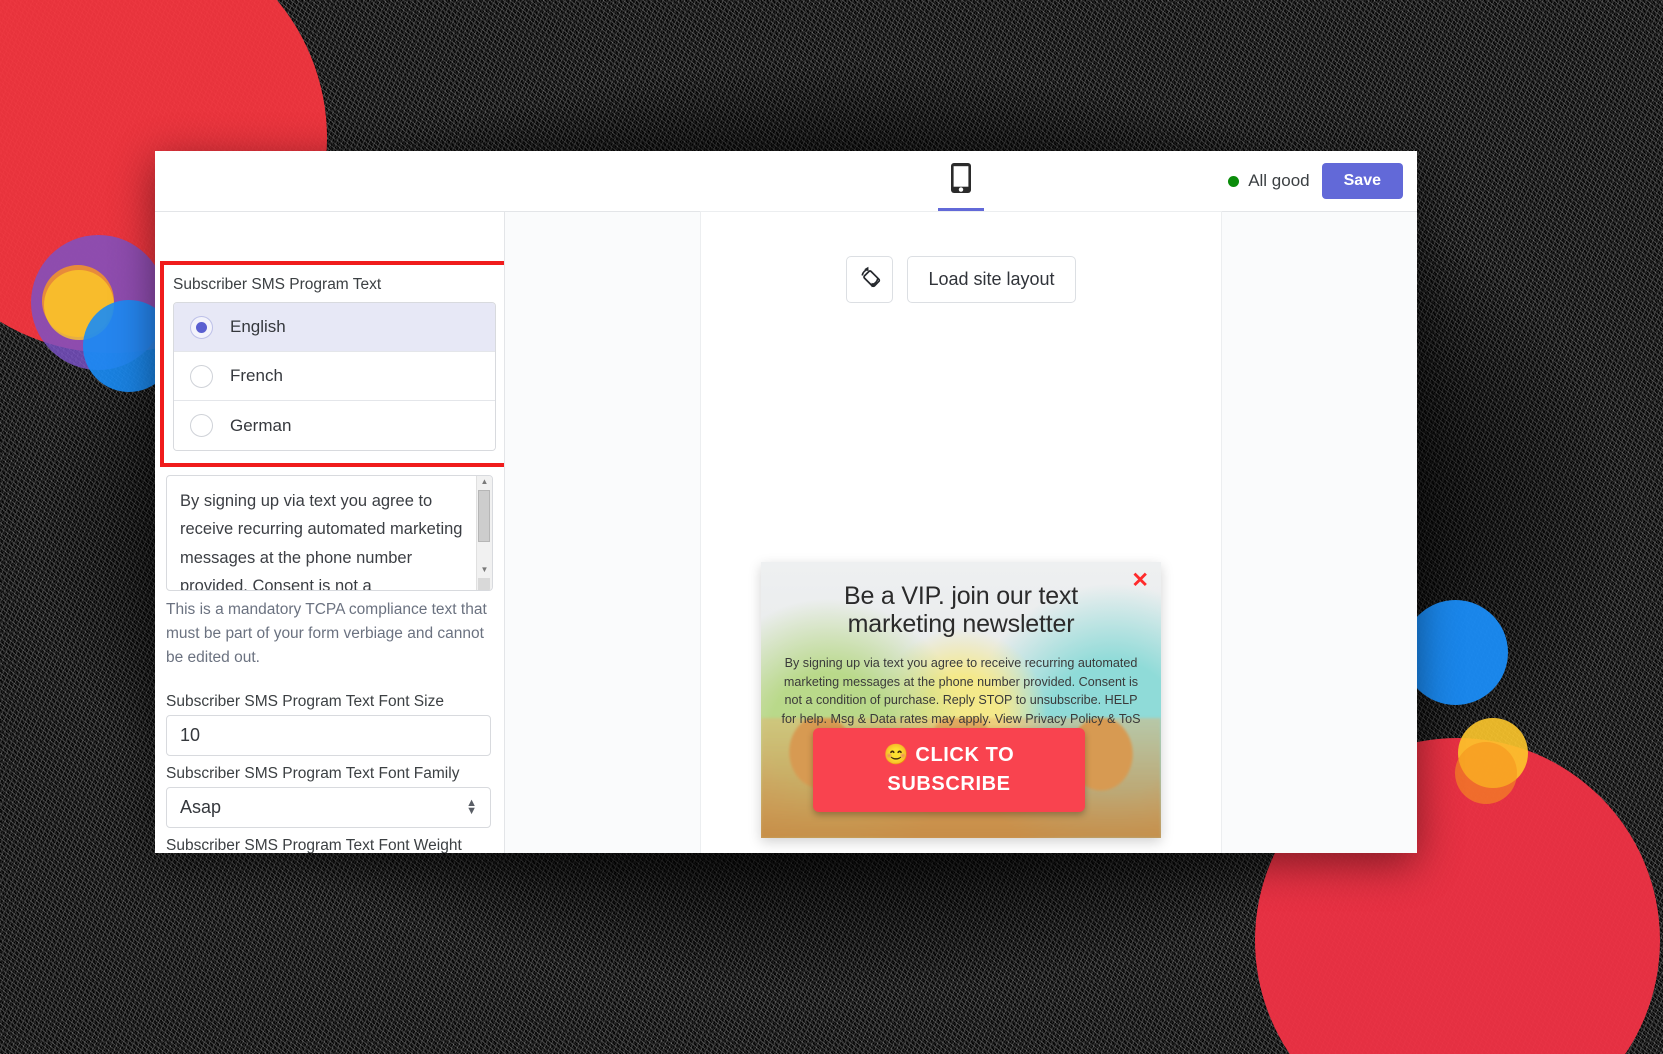 This screenshot has width=1663, height=1054. I want to click on mobile-phone-icon, so click(961, 180).